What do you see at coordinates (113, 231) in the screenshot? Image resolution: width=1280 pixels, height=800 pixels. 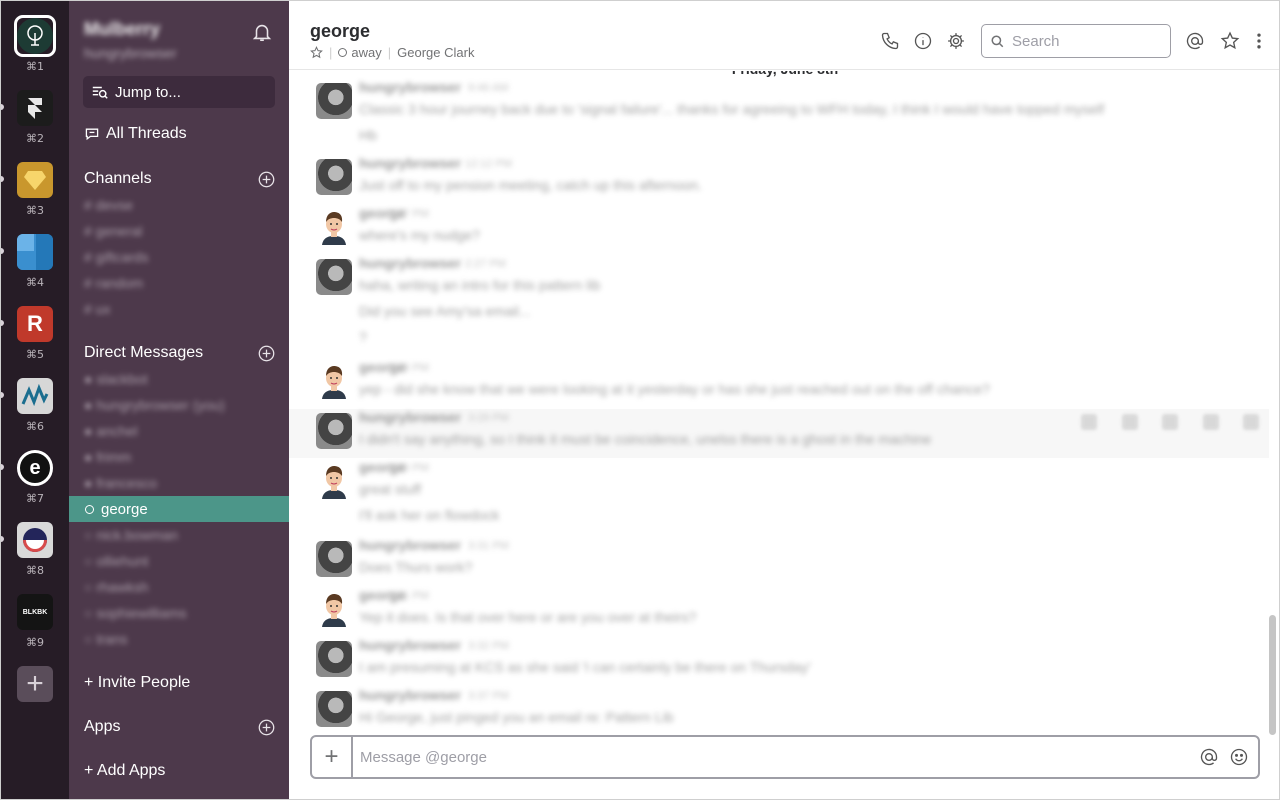 I see `sidebar-channel-item: # general` at bounding box center [113, 231].